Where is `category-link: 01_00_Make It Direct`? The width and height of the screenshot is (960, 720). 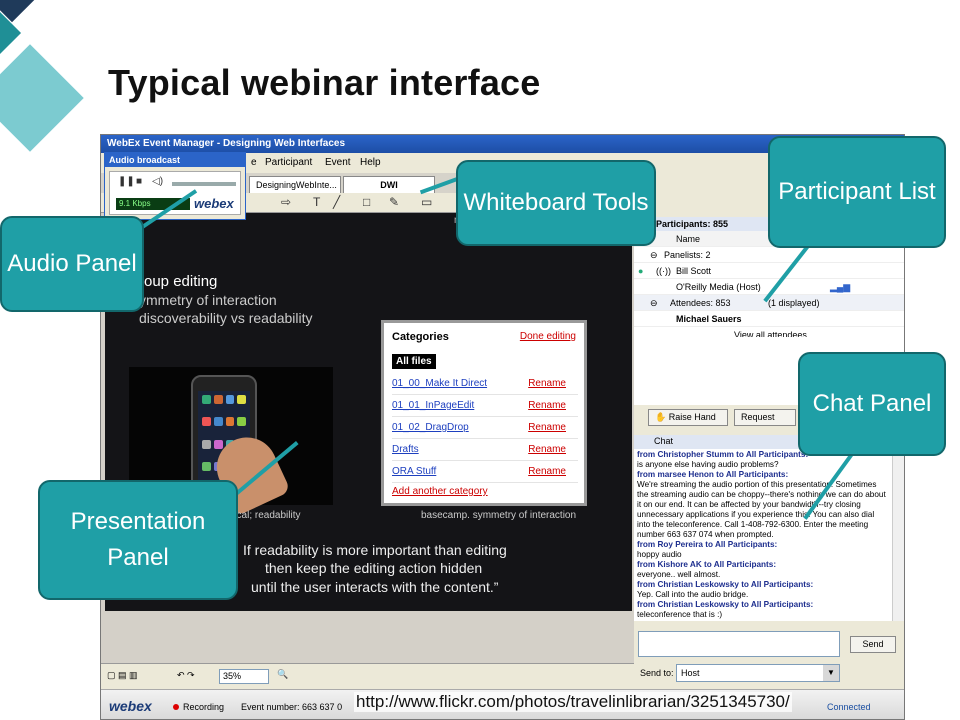 category-link: 01_00_Make It Direct is located at coordinates (439, 383).